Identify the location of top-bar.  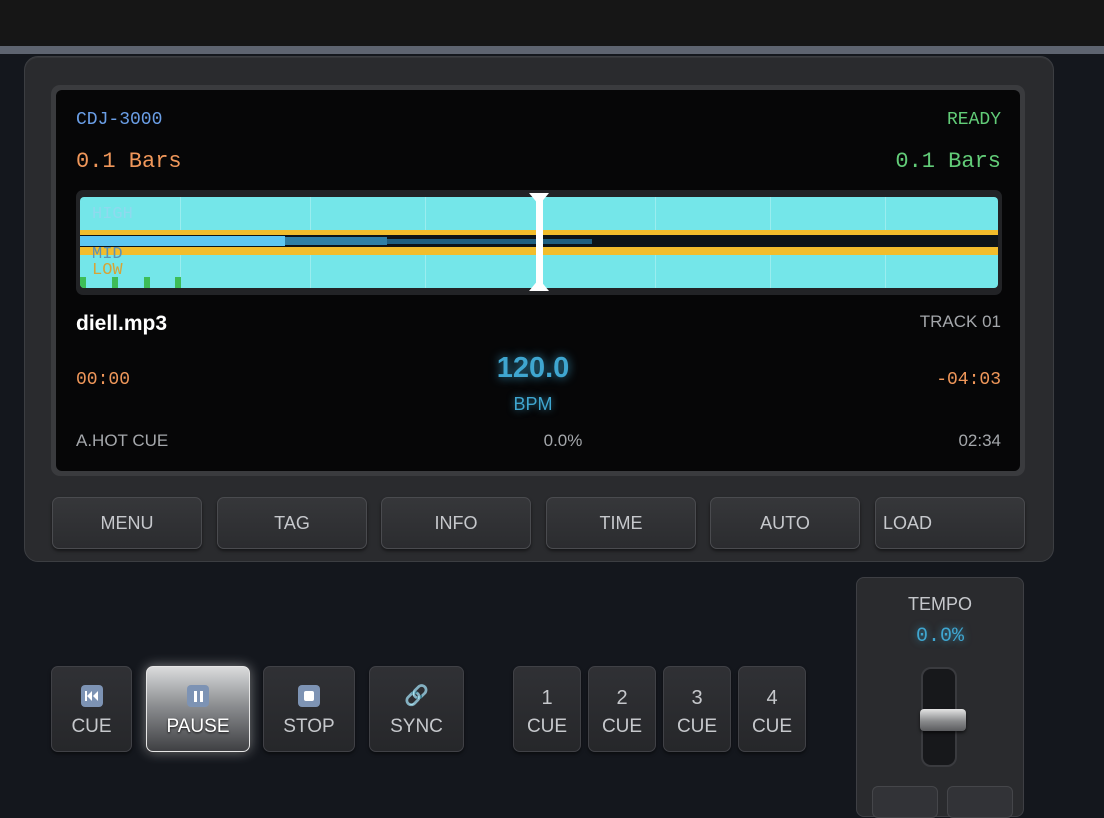
(552, 24).